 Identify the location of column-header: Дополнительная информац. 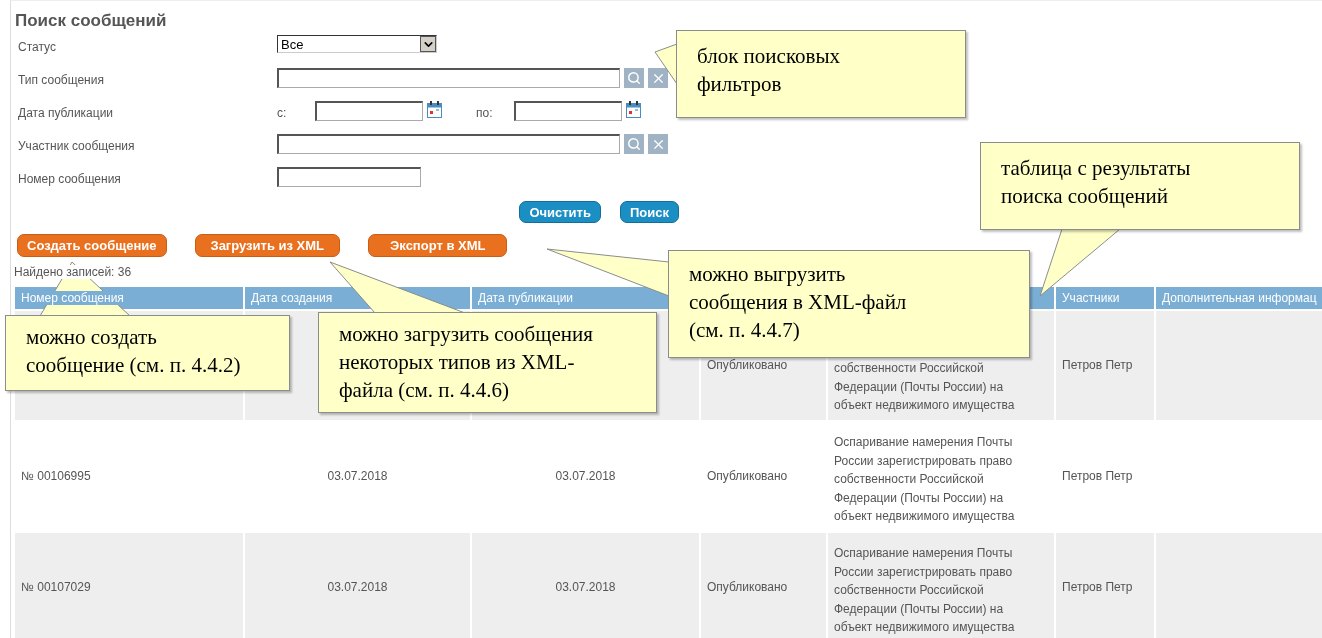
(1239, 298).